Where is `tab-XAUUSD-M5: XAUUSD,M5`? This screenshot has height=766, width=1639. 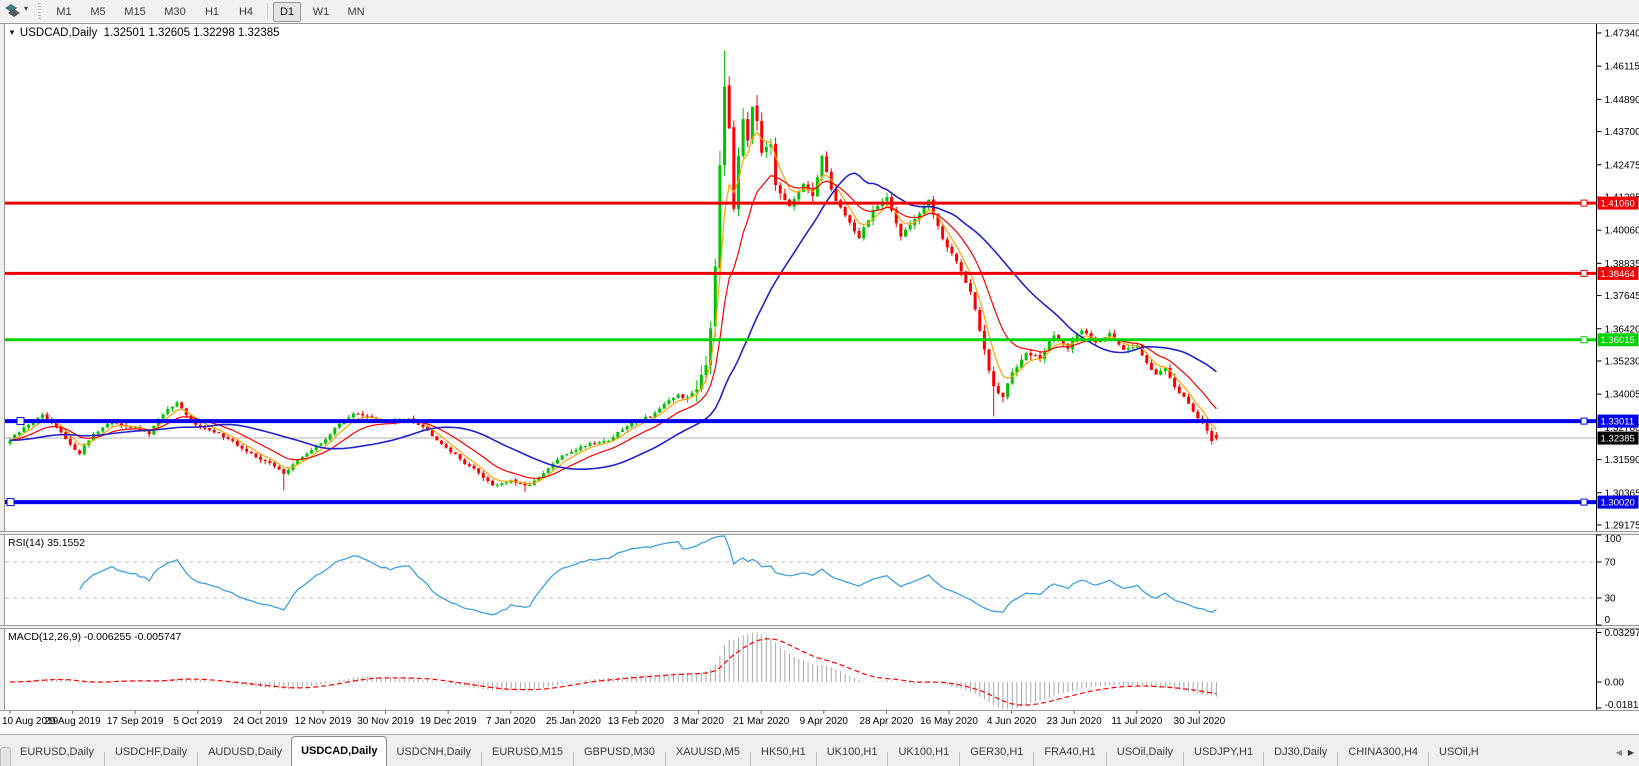 tab-XAUUSD-M5: XAUUSD,M5 is located at coordinates (708, 751).